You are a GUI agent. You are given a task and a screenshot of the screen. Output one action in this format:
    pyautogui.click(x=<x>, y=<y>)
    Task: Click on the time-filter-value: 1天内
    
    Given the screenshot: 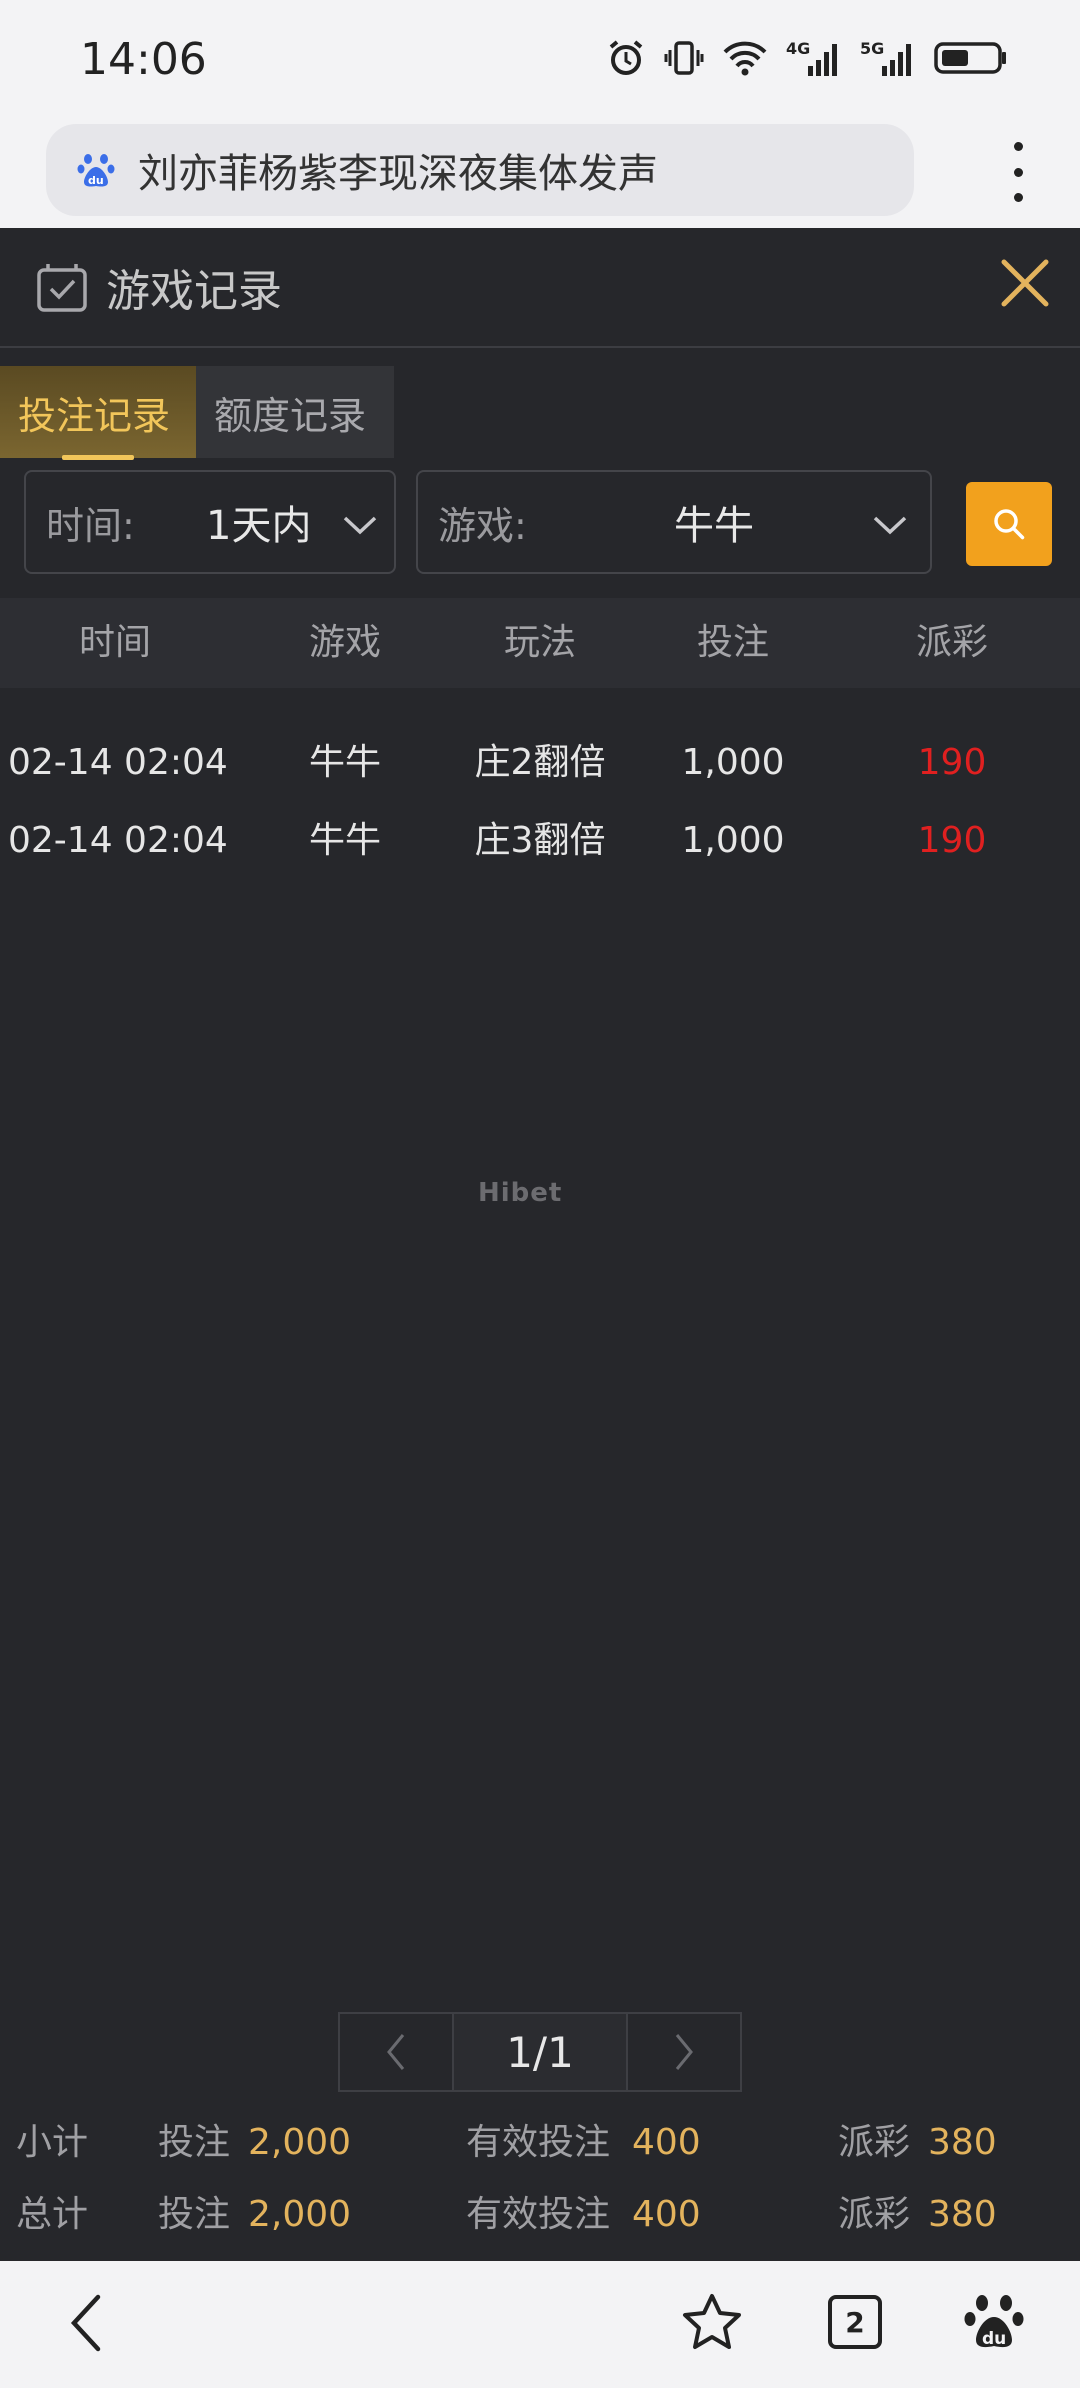 What is the action you would take?
    pyautogui.click(x=259, y=526)
    